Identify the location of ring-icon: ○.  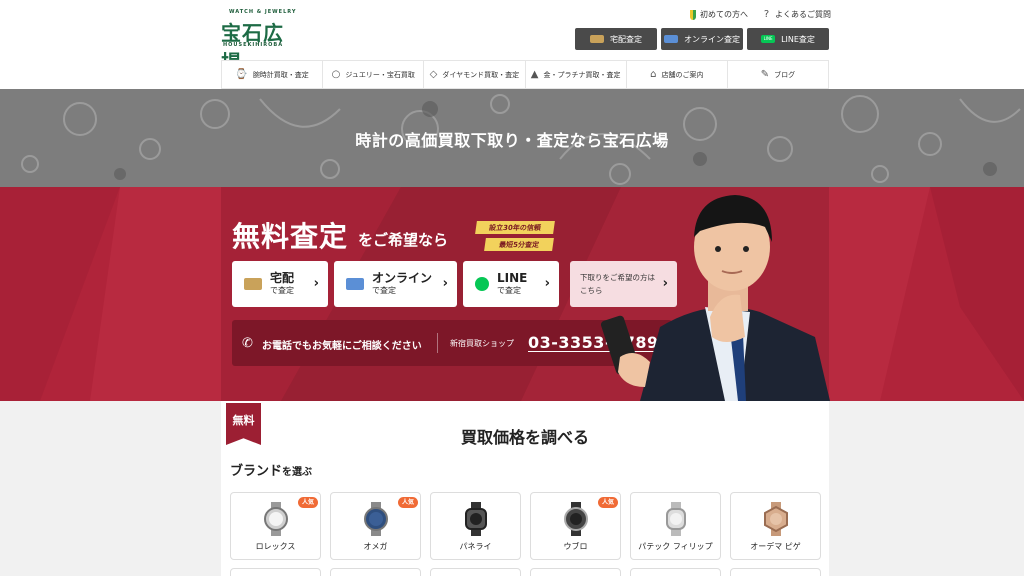
(336, 74).